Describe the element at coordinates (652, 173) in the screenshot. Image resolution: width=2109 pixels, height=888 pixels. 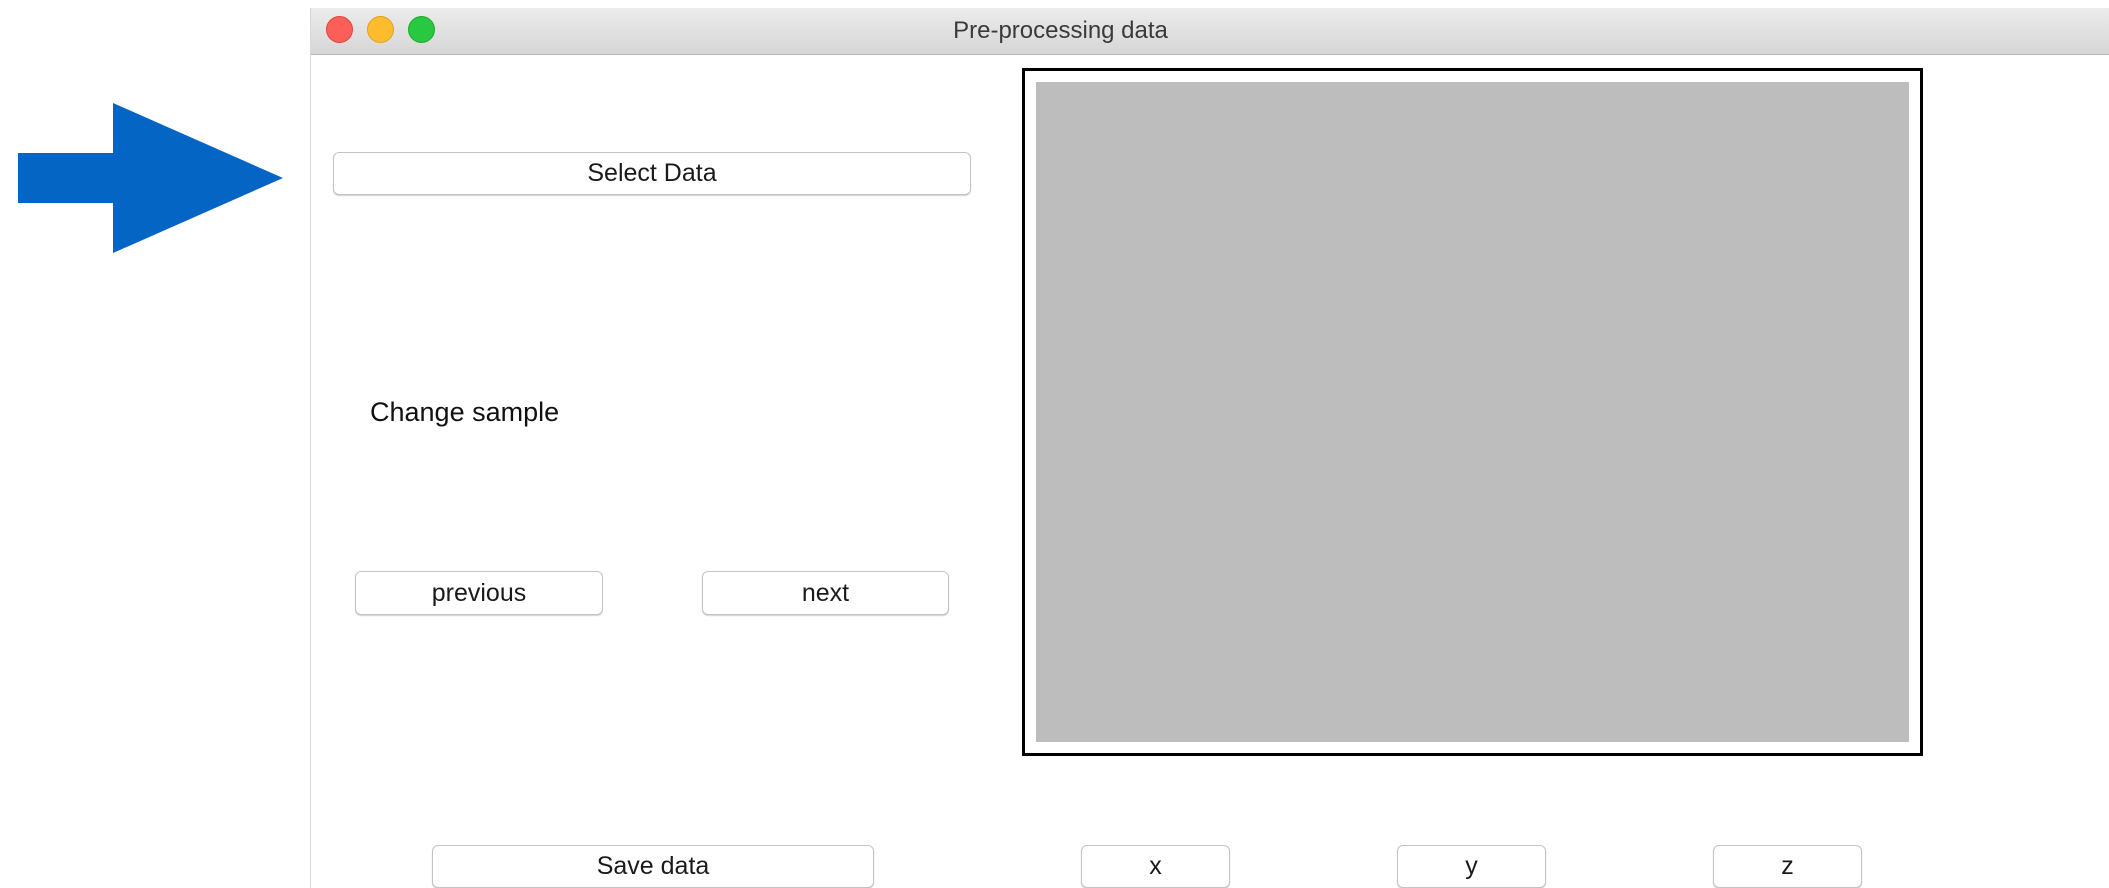
I see `select-data-button: Select Data` at that location.